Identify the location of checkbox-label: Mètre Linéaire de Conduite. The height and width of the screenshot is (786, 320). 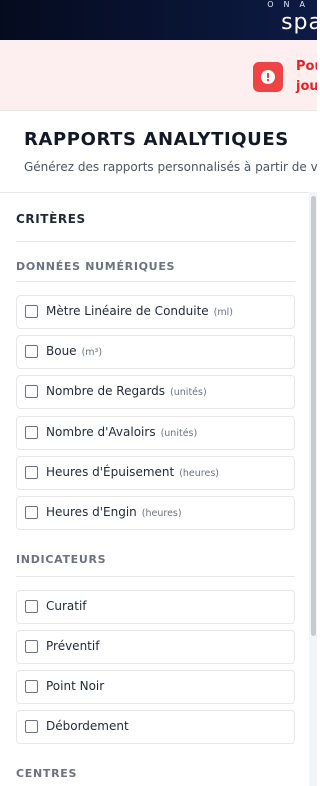
(127, 311).